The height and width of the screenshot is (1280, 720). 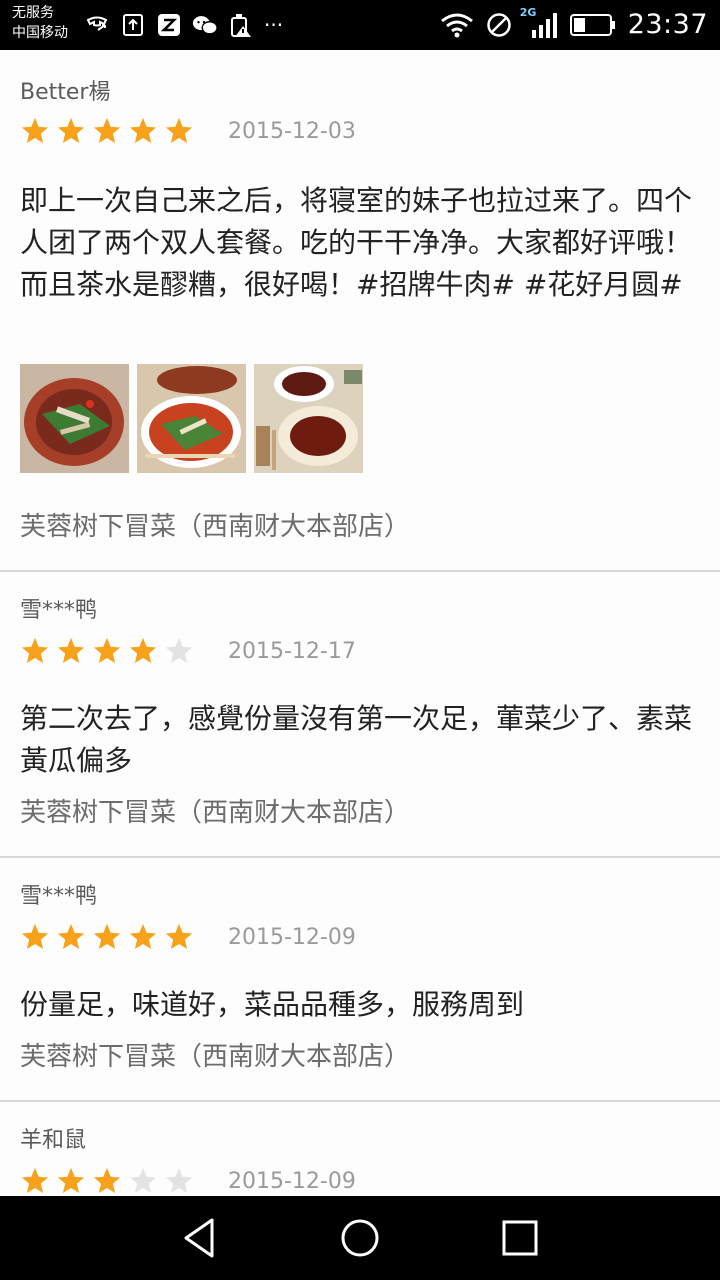 I want to click on do-not-disturb-icon, so click(x=498, y=25).